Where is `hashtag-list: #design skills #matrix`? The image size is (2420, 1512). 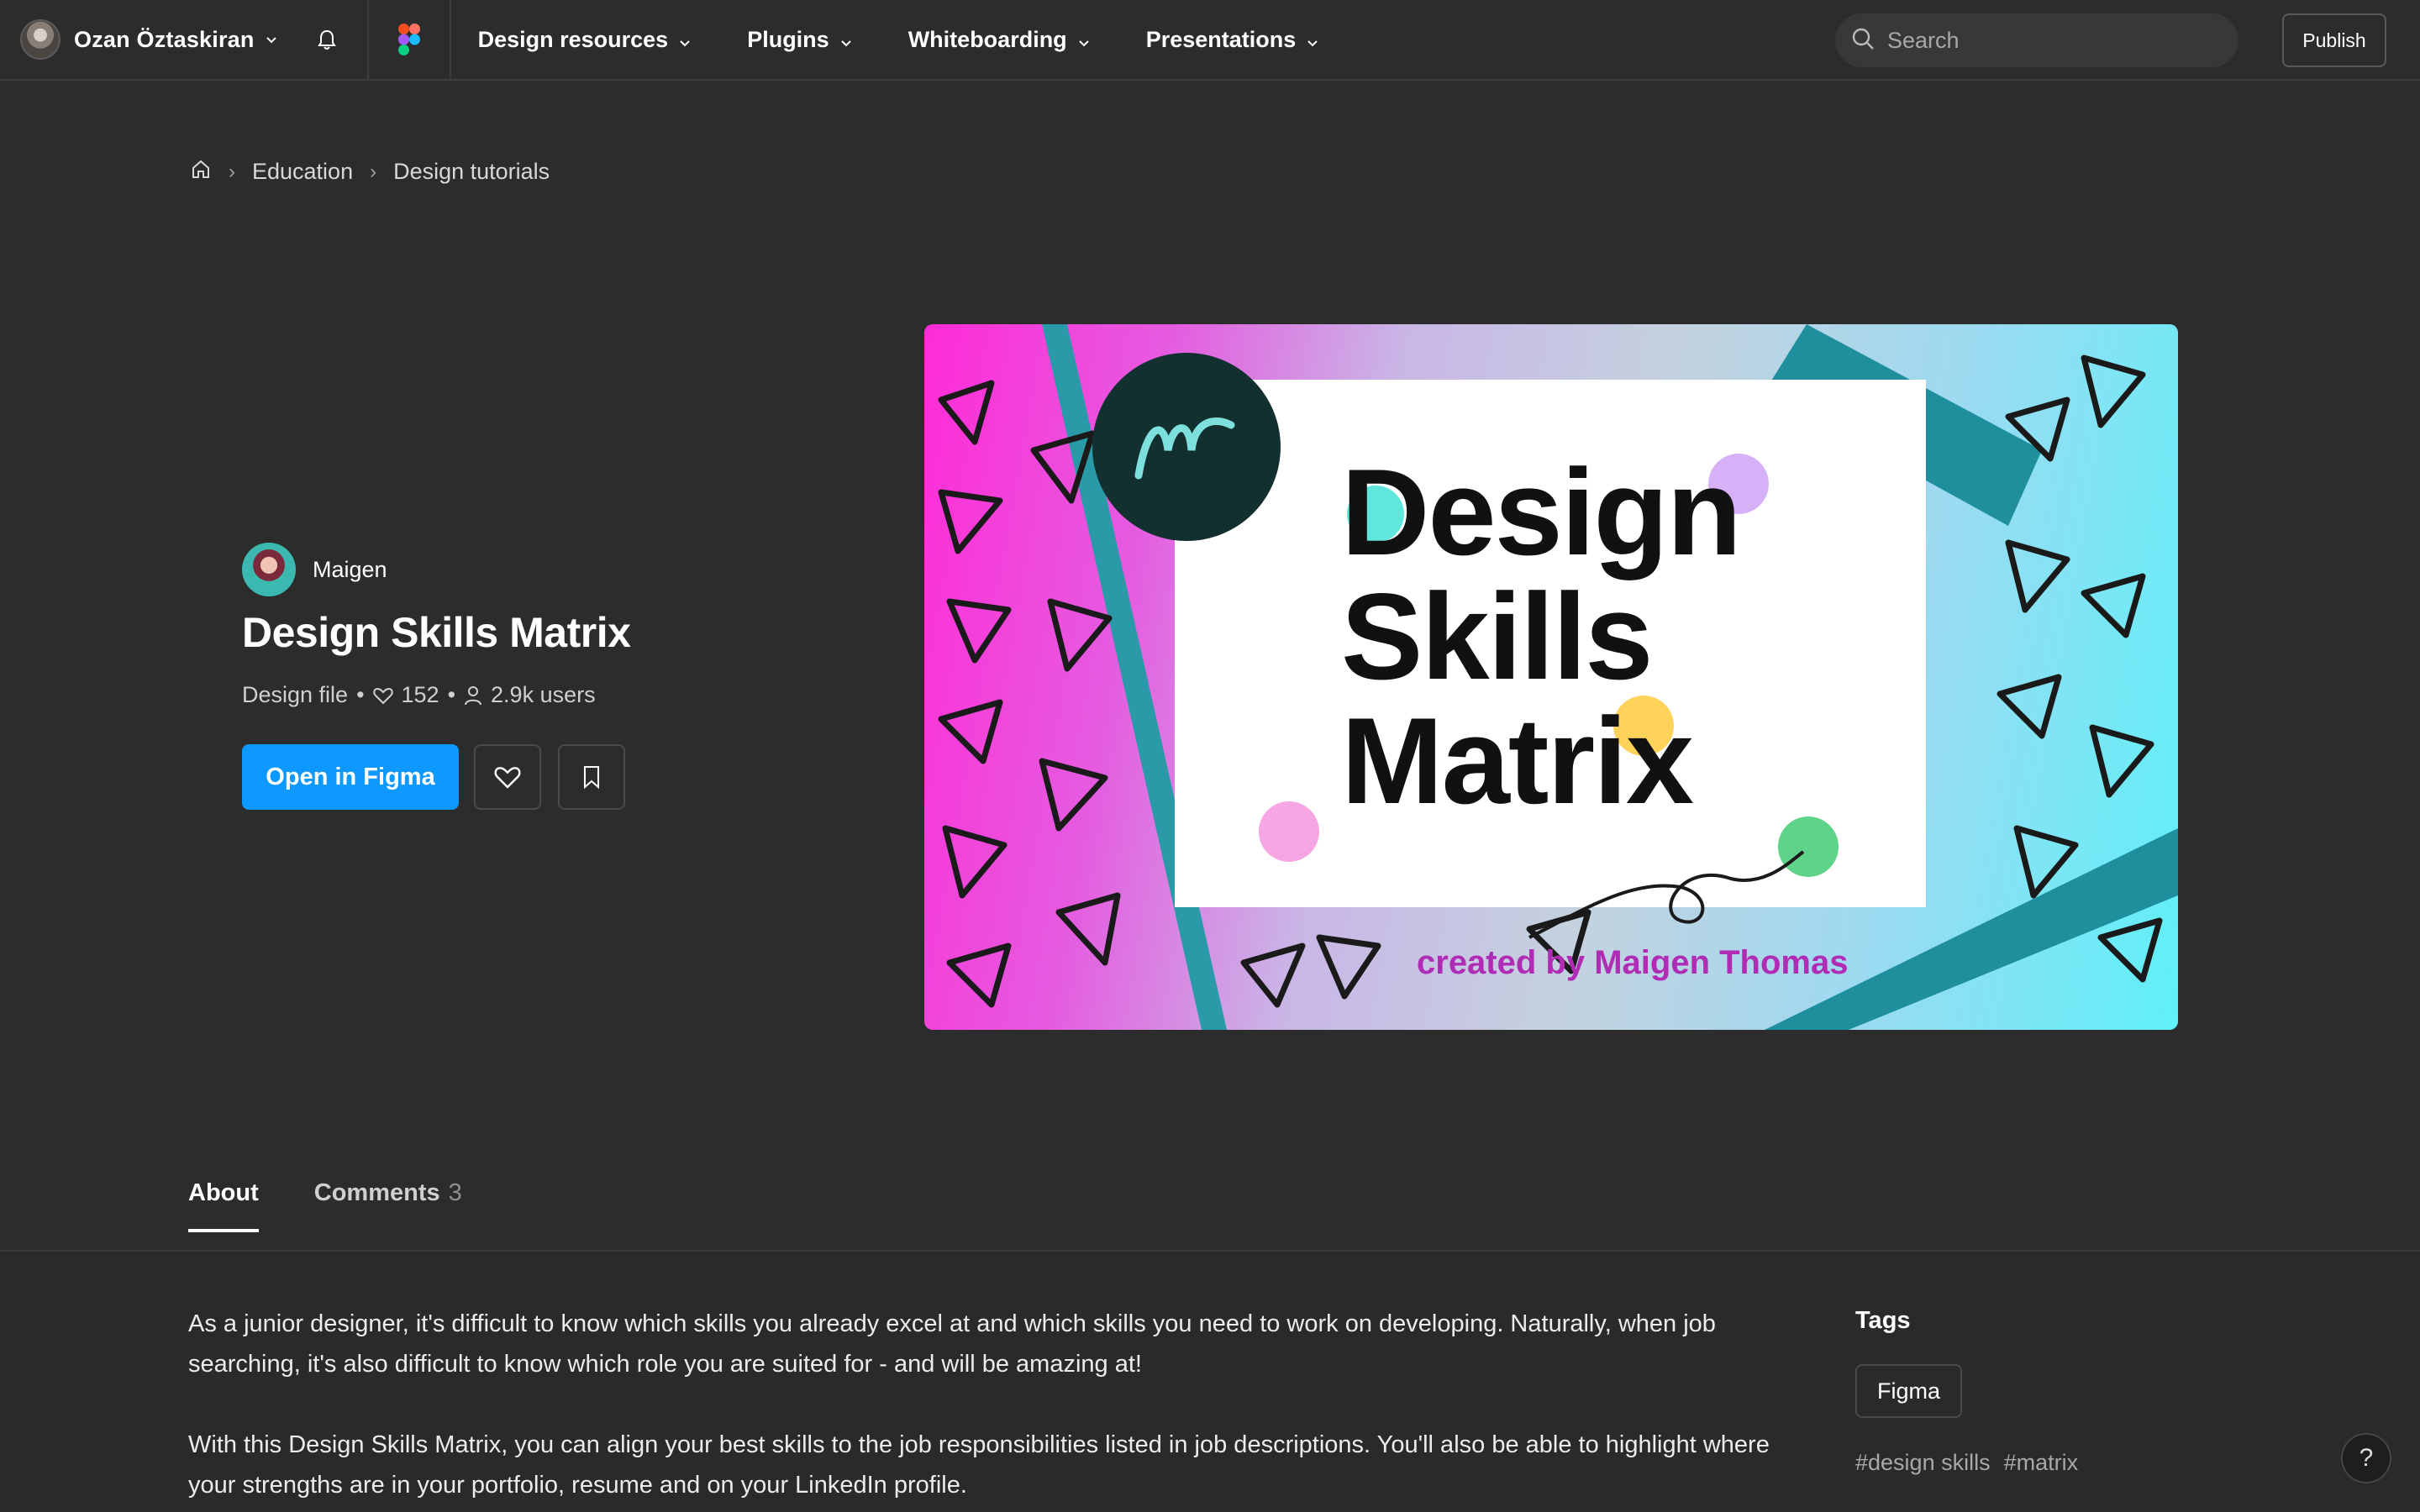
hashtag-list: #design skills #matrix is located at coordinates (1973, 1463).